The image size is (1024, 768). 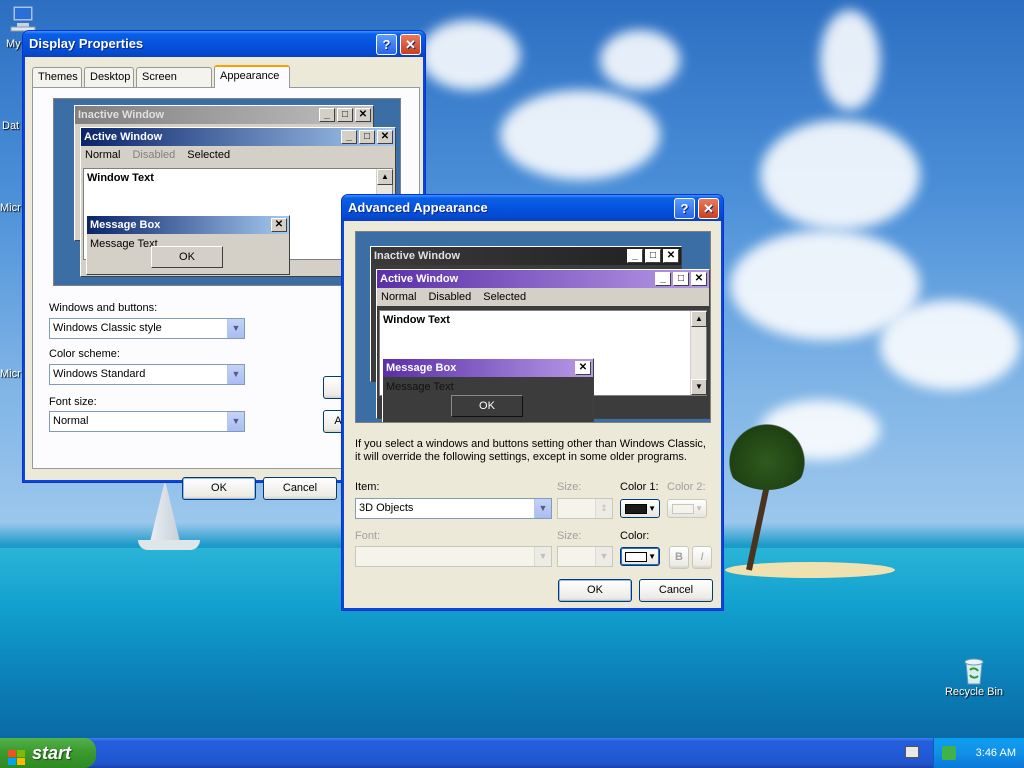 I want to click on item-size-label: Size:, so click(x=569, y=487).